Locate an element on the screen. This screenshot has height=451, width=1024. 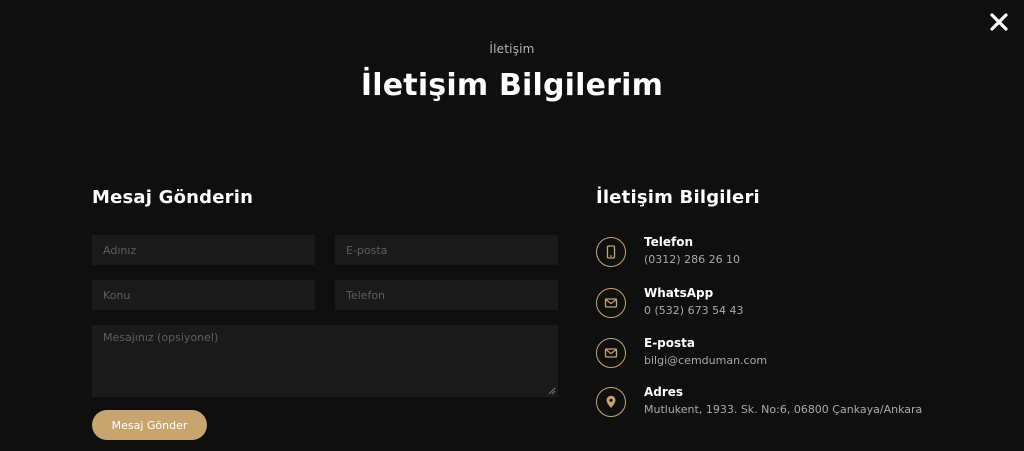
modal-header: İletişim İletişim Bilgilerim is located at coordinates (512, 72).